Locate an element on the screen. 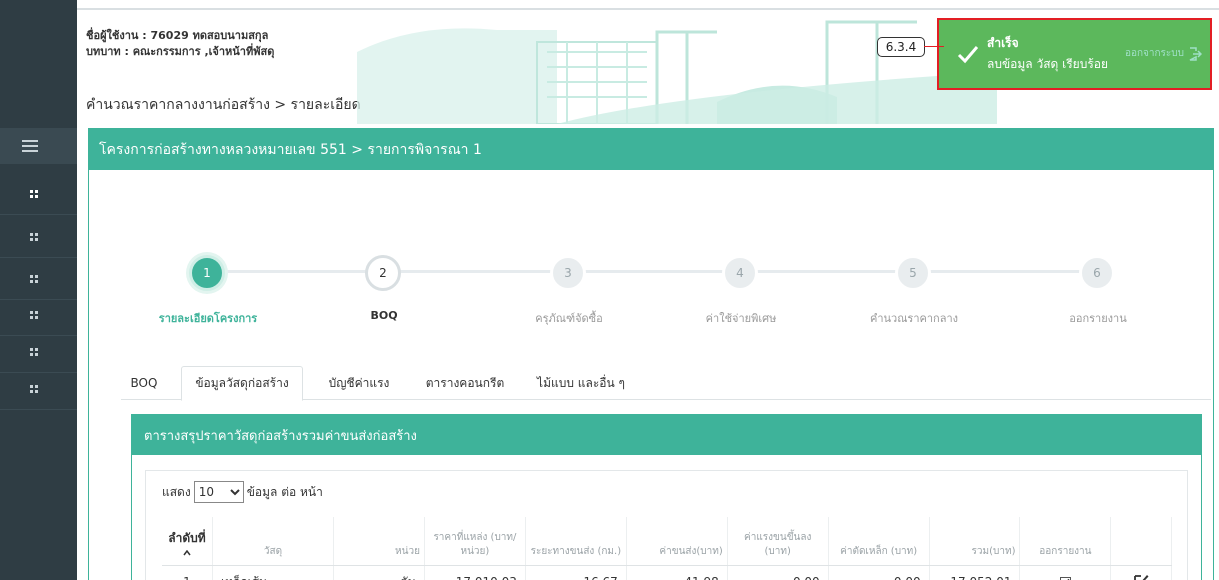 The image size is (1219, 580). toast-content: สำเร็จ ลบข้อมูล วัสดุ เรียบร้อย is located at coordinates (1047, 54).